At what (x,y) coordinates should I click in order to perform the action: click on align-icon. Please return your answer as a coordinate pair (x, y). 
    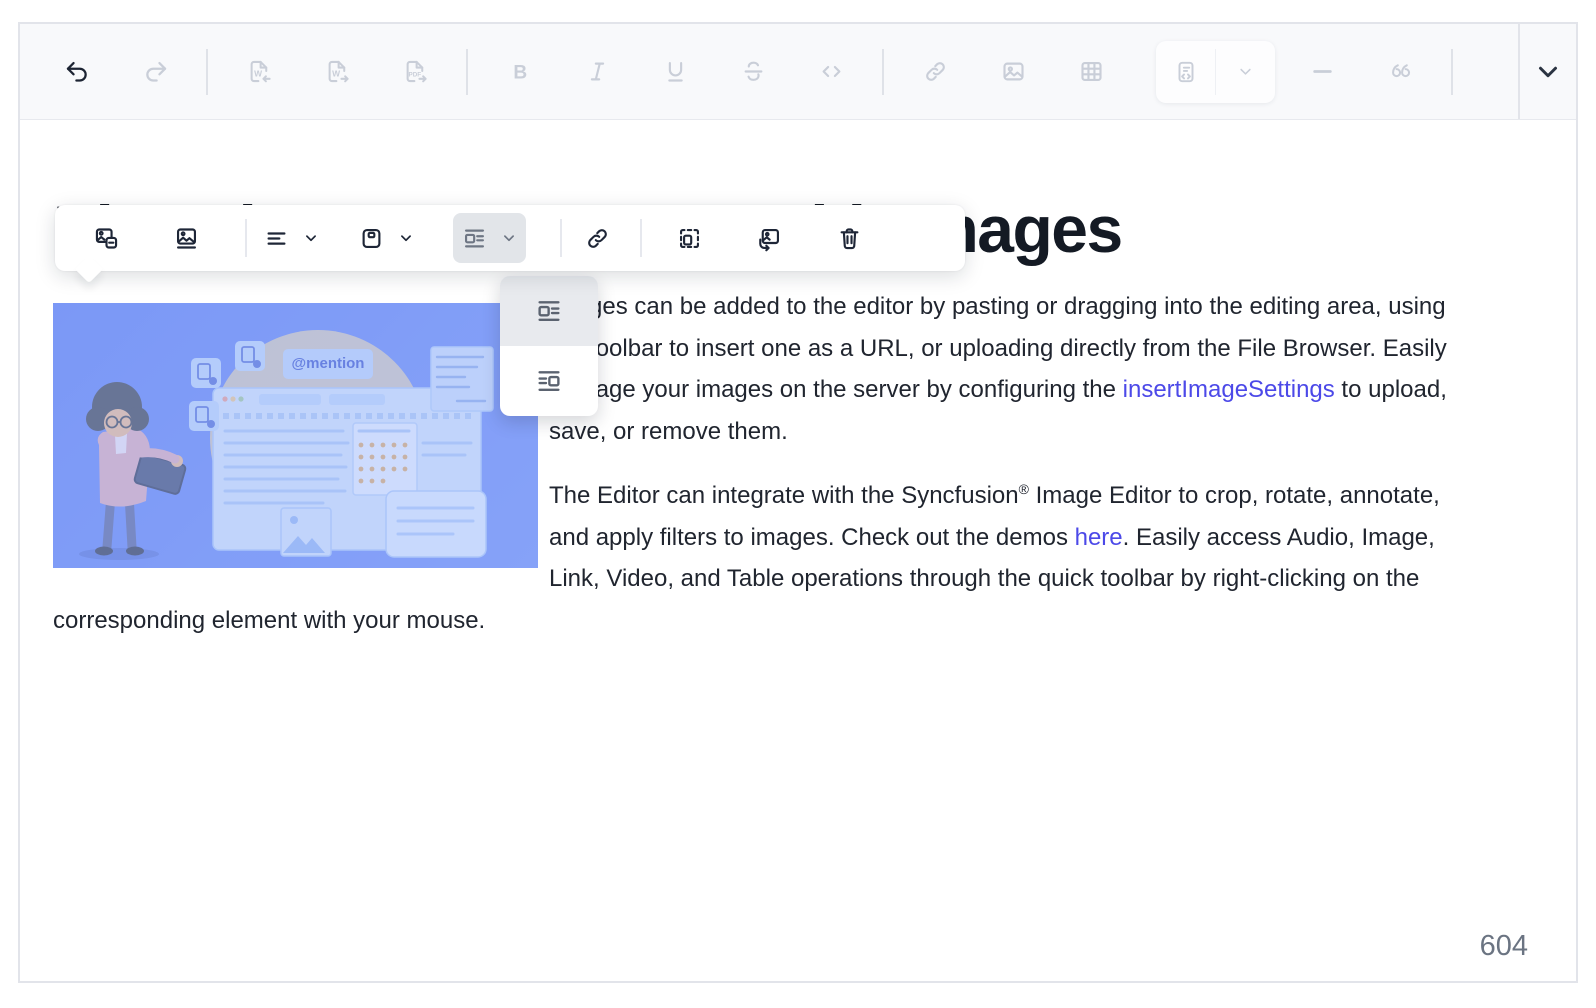
    Looking at the image, I should click on (276, 238).